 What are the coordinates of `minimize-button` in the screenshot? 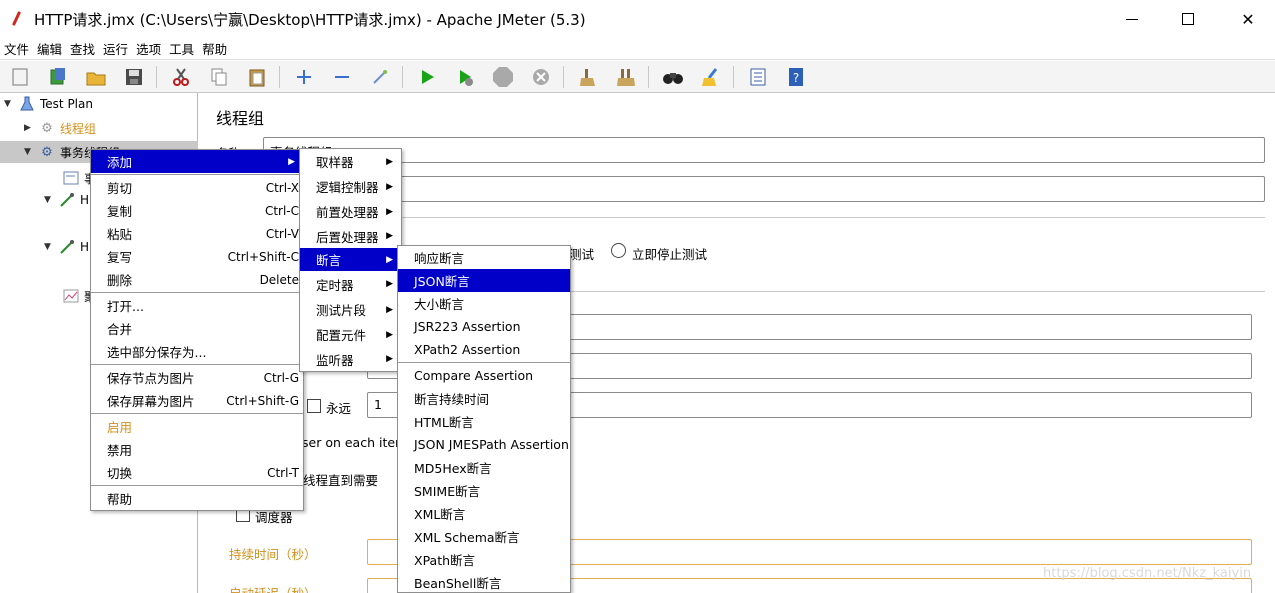 It's located at (1132, 19).